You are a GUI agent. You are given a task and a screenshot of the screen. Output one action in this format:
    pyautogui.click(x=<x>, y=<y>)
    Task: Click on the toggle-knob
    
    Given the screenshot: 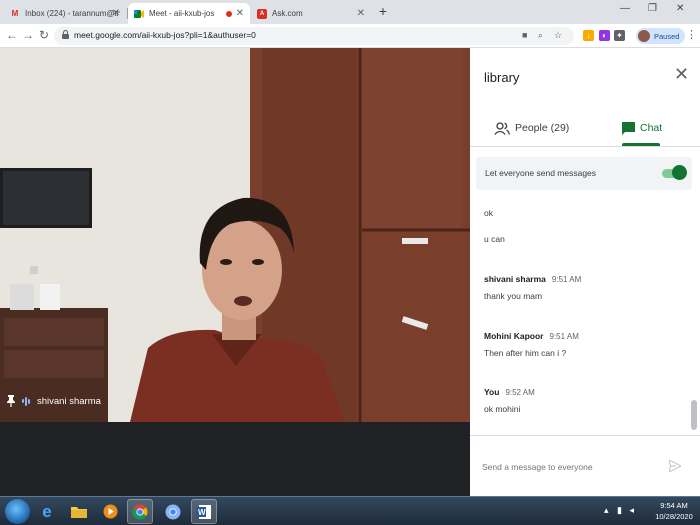 What is the action you would take?
    pyautogui.click(x=679, y=172)
    